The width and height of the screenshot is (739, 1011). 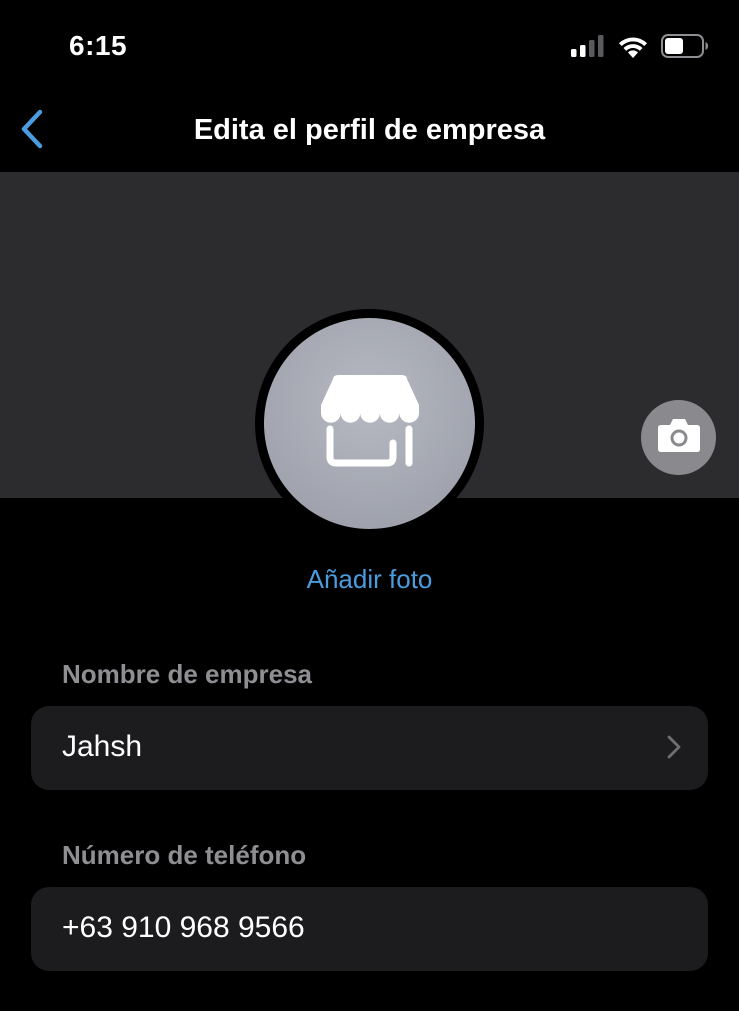 What do you see at coordinates (685, 48) in the screenshot?
I see `battery-icon` at bounding box center [685, 48].